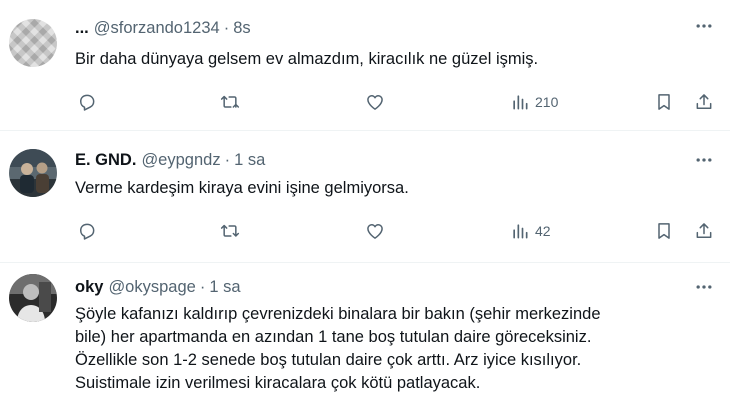 The height and width of the screenshot is (420, 730). What do you see at coordinates (547, 102) in the screenshot?
I see `view-count: 210` at bounding box center [547, 102].